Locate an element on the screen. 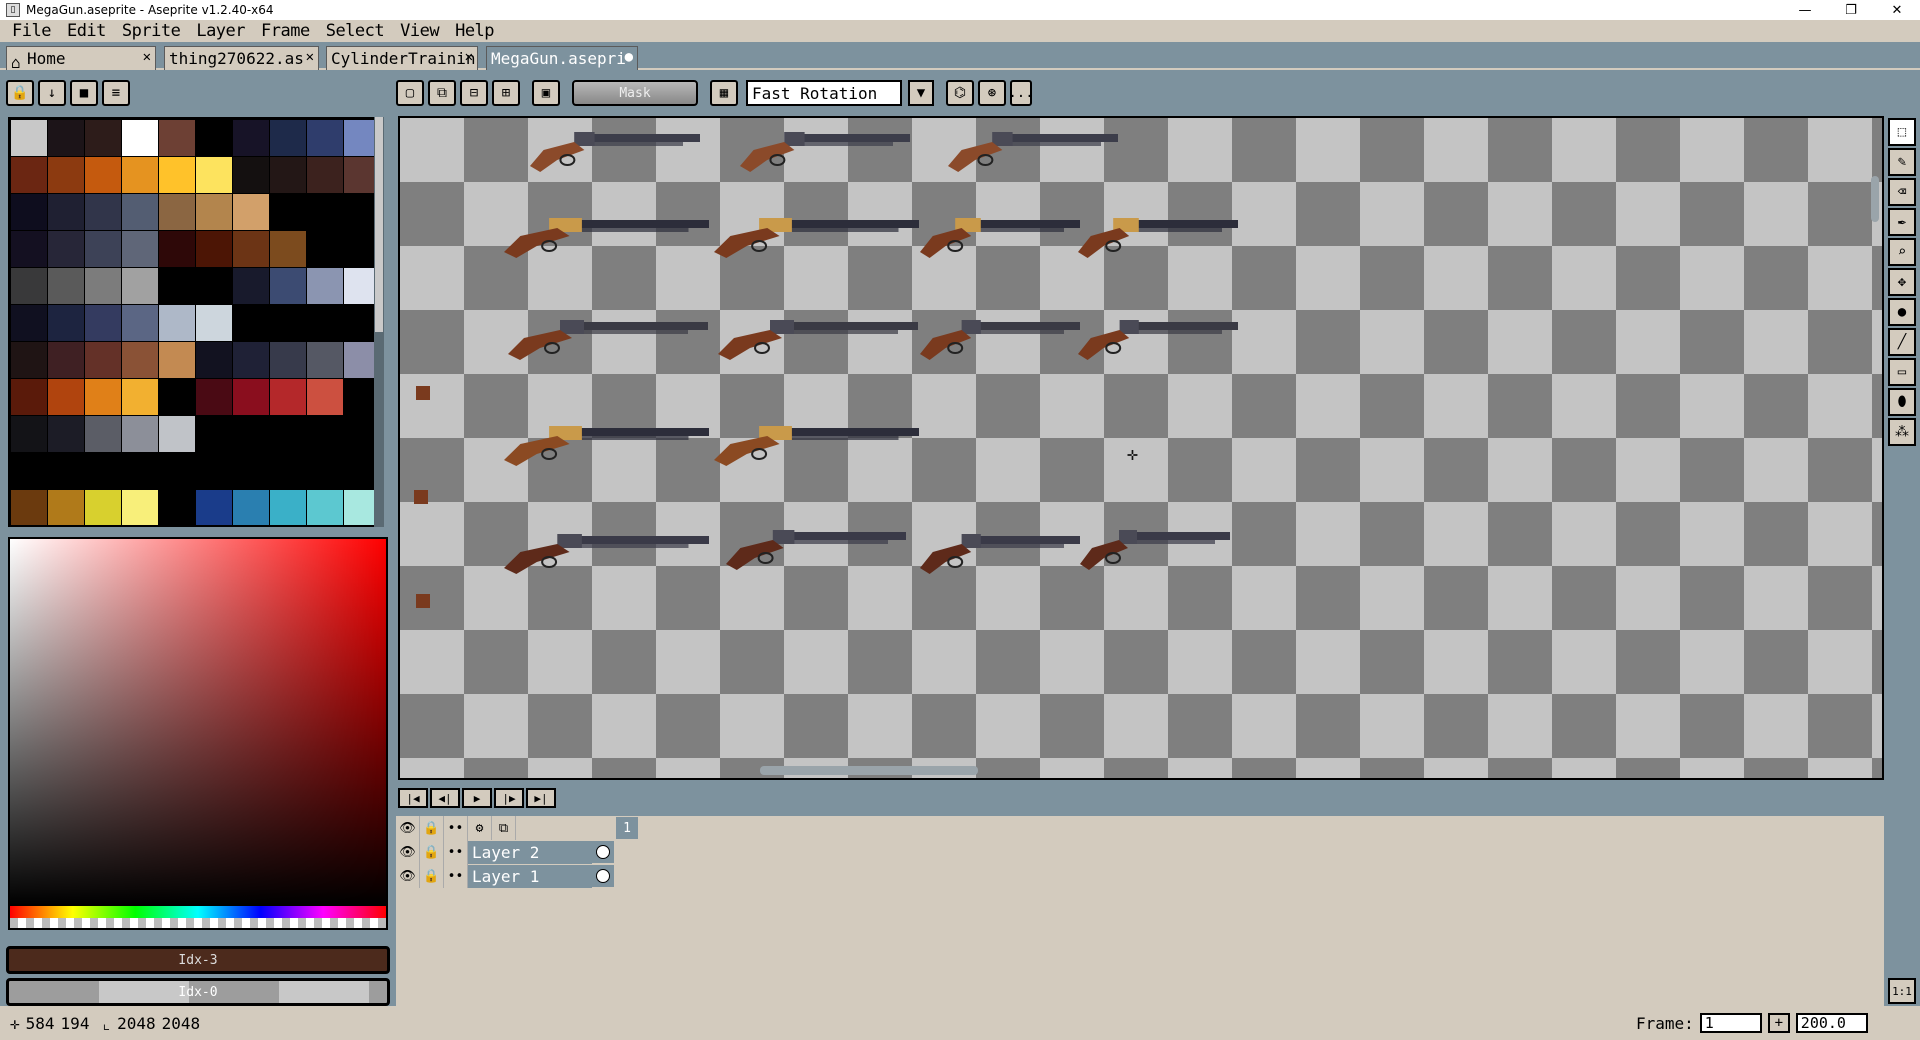  next-frame-icon: |▶ is located at coordinates (509, 798).